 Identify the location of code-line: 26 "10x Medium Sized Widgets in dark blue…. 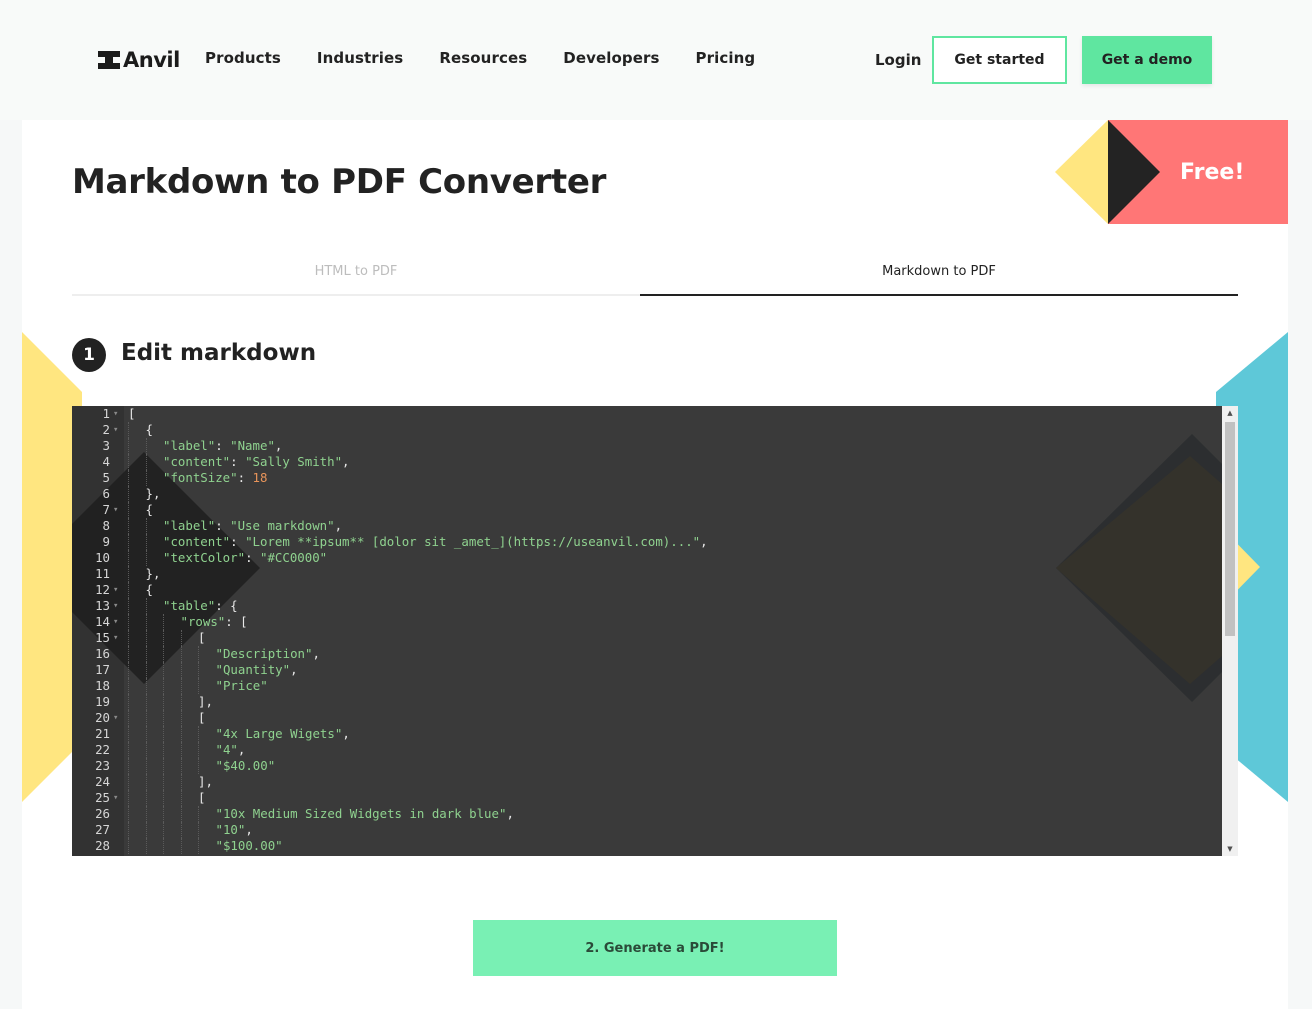
(647, 814).